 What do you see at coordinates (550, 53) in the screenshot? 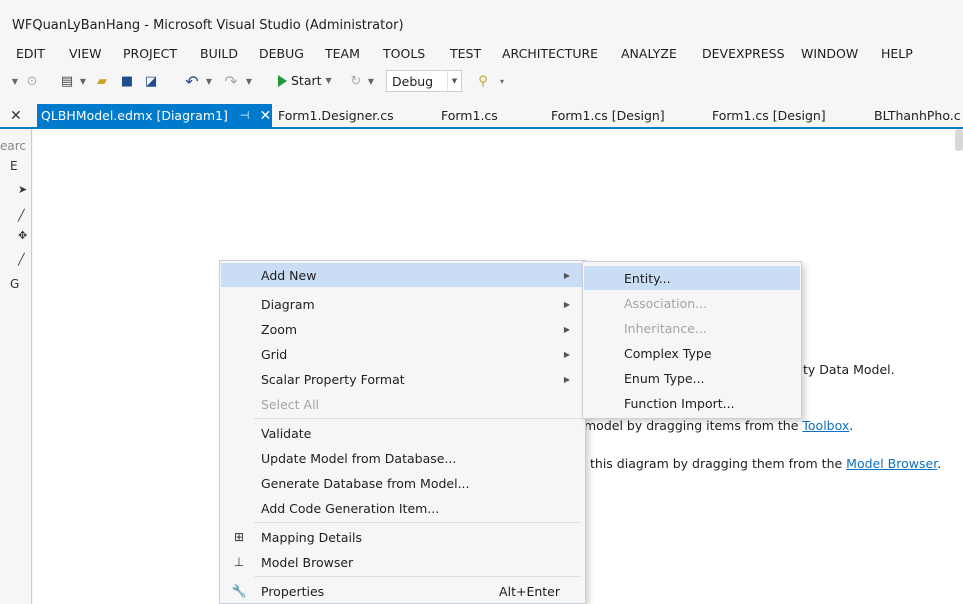
I see `menu-architecture: ARCHITECTURE` at bounding box center [550, 53].